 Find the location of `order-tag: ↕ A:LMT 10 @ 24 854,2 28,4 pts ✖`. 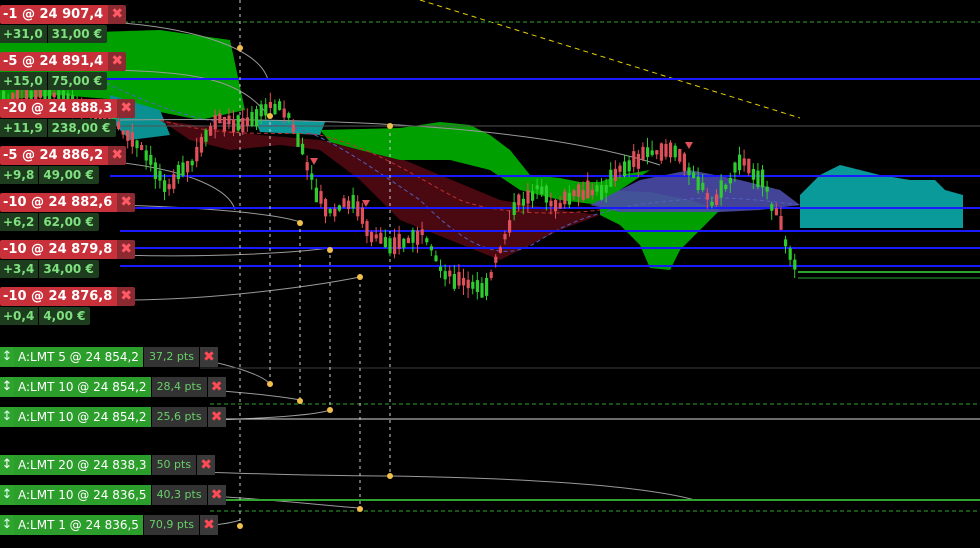

order-tag: ↕ A:LMT 10 @ 24 854,2 28,4 pts ✖ is located at coordinates (113, 387).